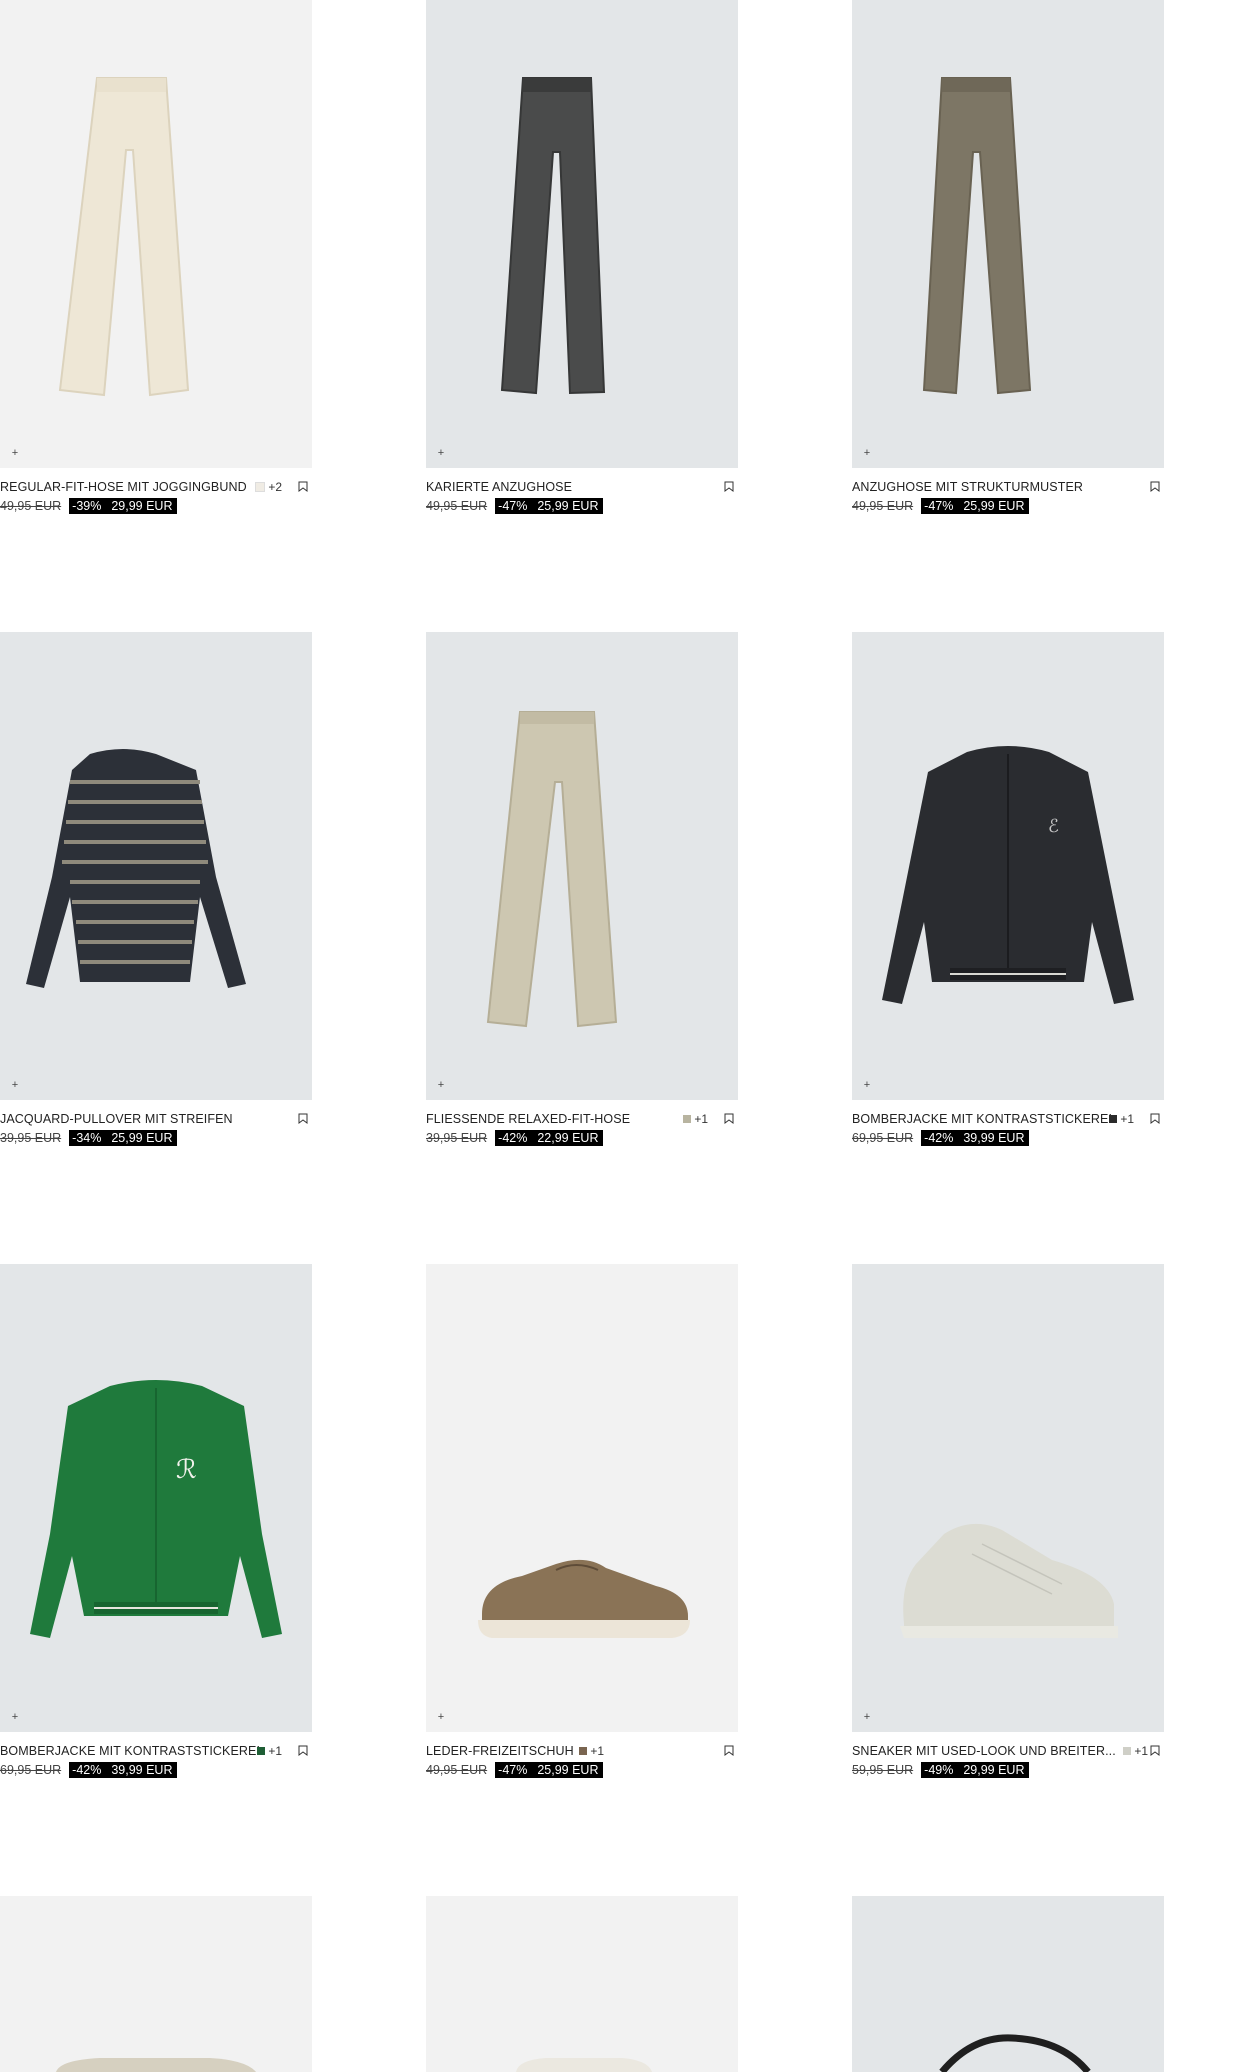 The width and height of the screenshot is (1250, 2072). Describe the element at coordinates (994, 1138) in the screenshot. I see `sale-price: 39,99 EUR` at that location.